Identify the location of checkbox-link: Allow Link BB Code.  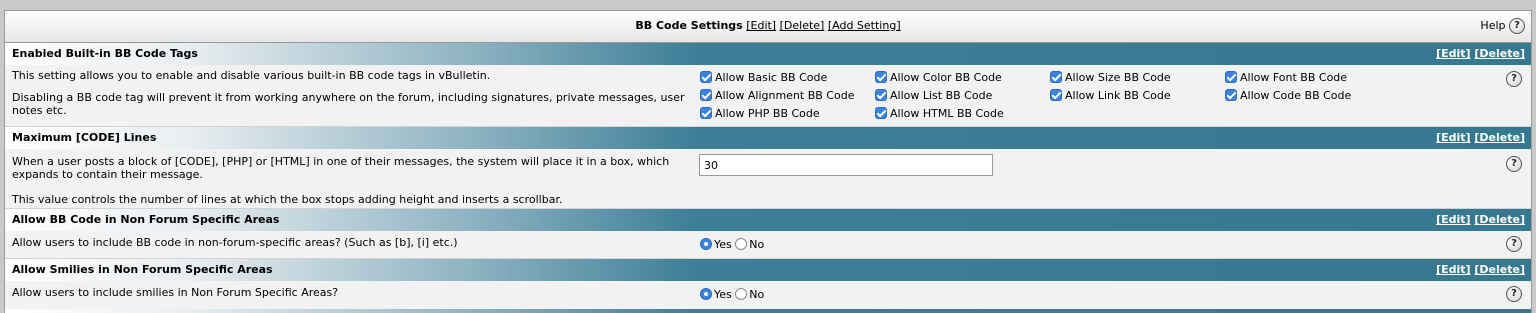
(1110, 96).